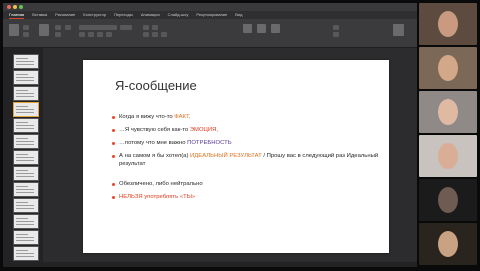 This screenshot has width=480, height=271. I want to click on numbering-icon, so click(155, 27).